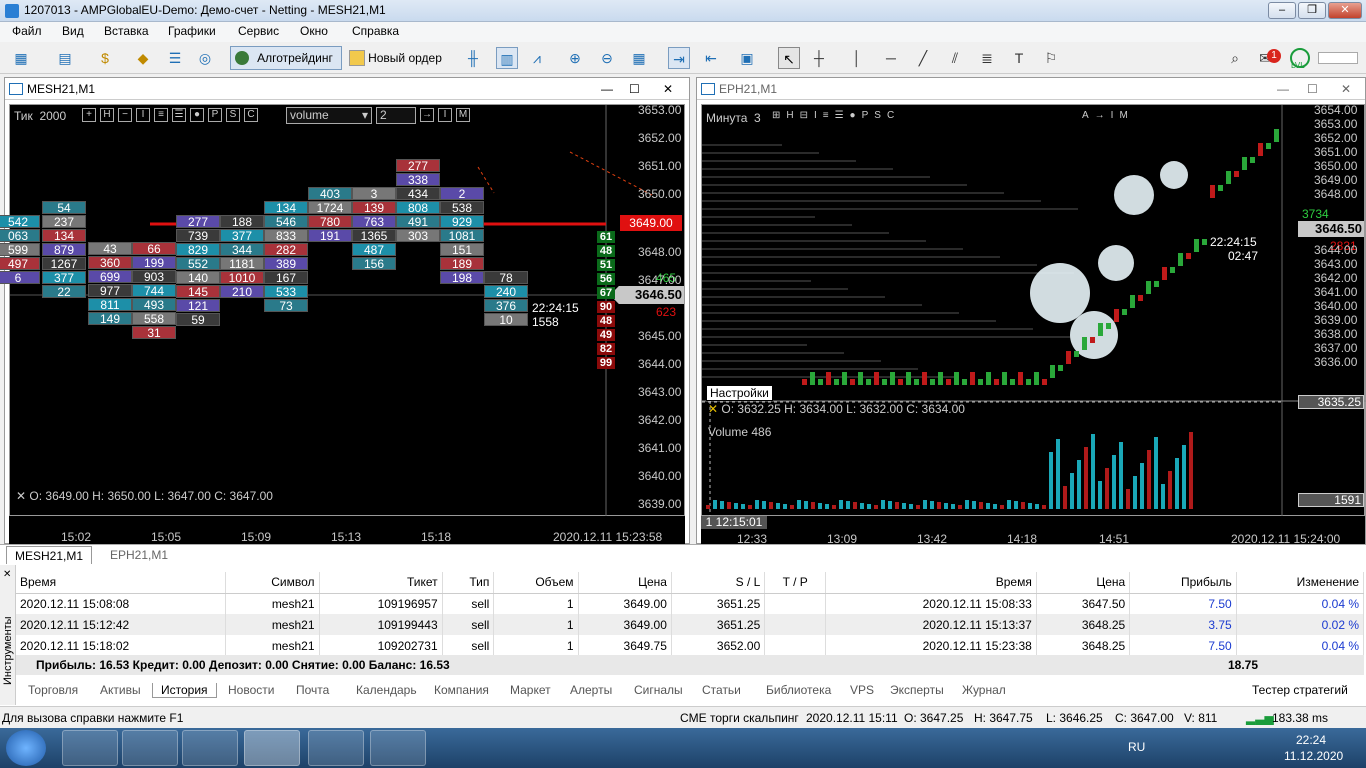 Image resolution: width=1366 pixels, height=768 pixels. Describe the element at coordinates (258, 31) in the screenshot. I see `menu-service: Сервис` at that location.